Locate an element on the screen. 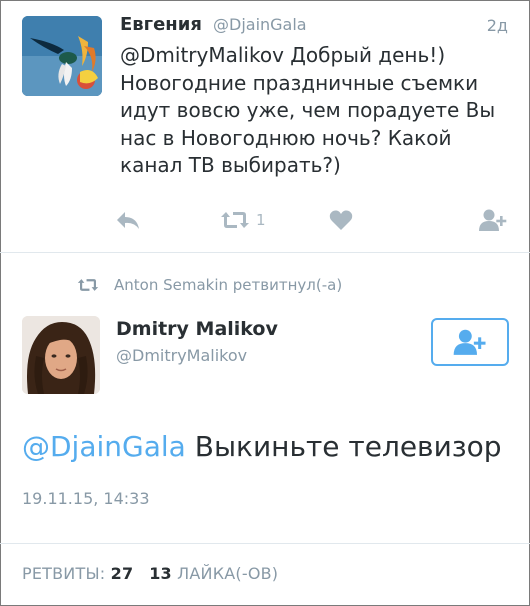 Image resolution: width=530 pixels, height=606 pixels. follow-button is located at coordinates (470, 342).